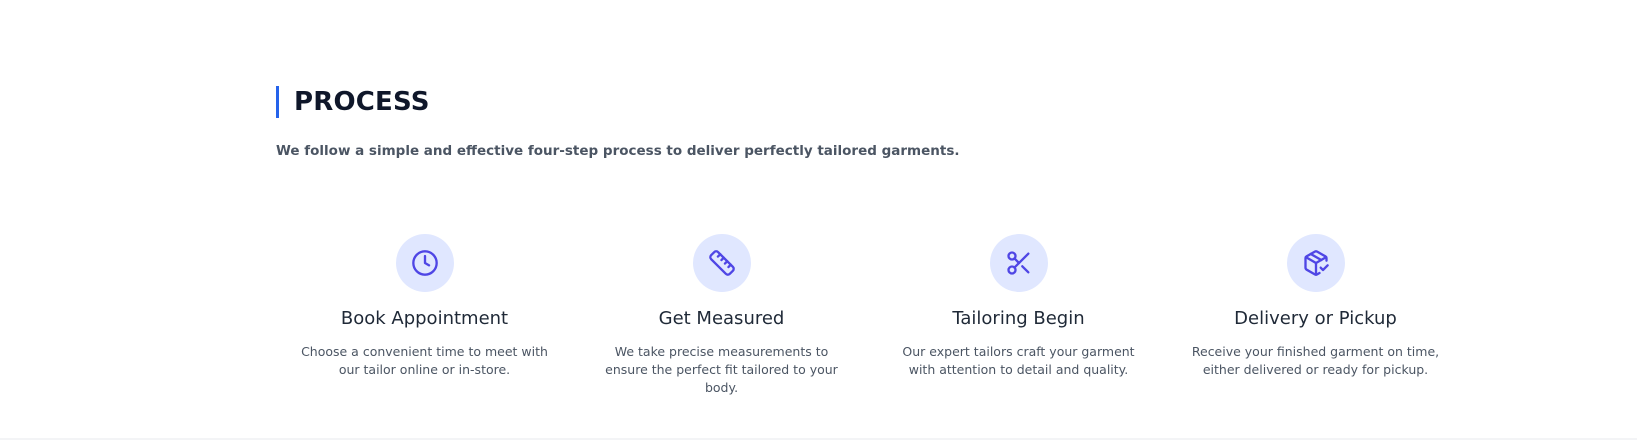  What do you see at coordinates (277, 102) in the screenshot?
I see `heading-accent-bar` at bounding box center [277, 102].